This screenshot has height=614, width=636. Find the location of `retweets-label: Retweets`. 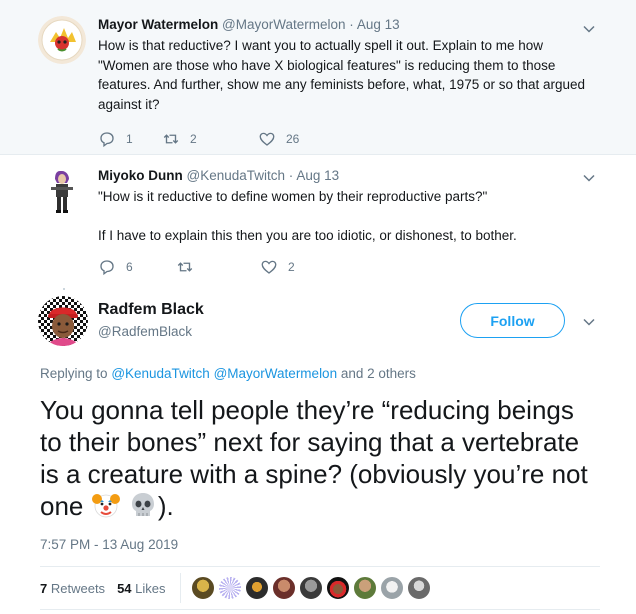

retweets-label: Retweets is located at coordinates (78, 588).